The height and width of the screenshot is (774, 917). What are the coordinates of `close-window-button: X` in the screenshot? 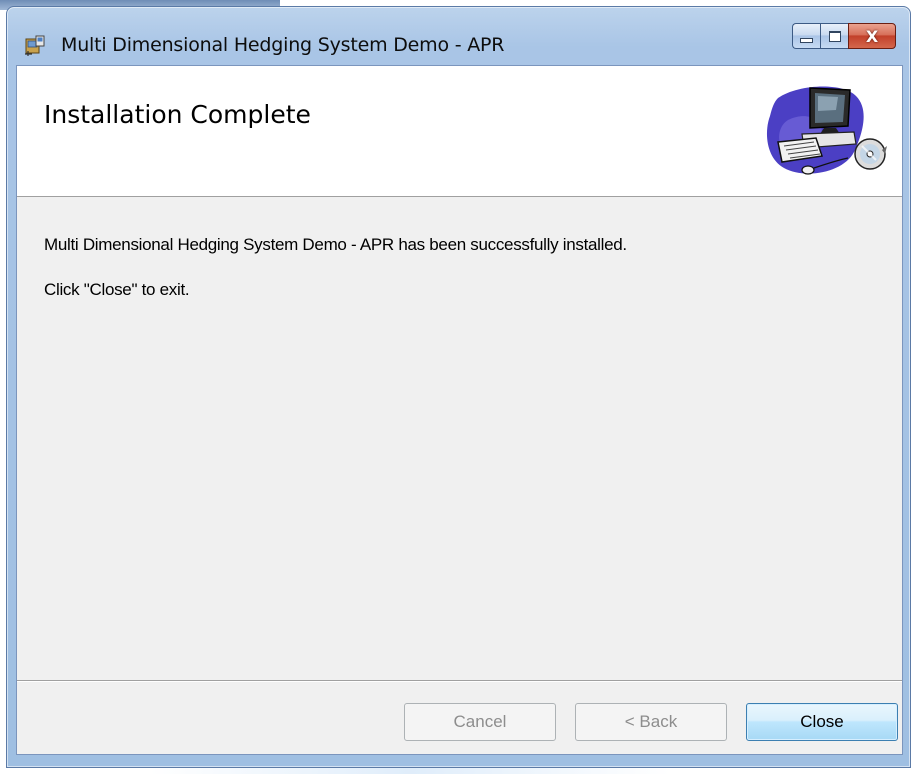 It's located at (872, 36).